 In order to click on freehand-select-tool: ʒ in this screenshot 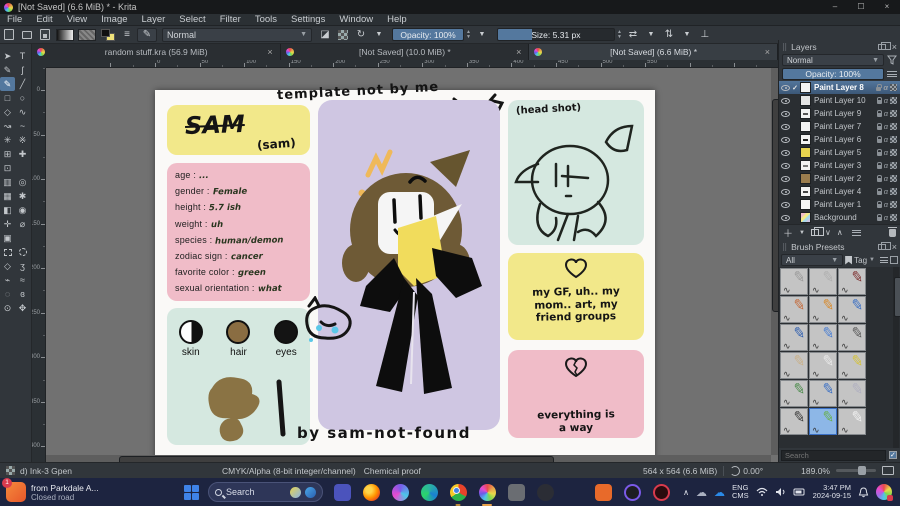, I will do `click(22, 266)`.